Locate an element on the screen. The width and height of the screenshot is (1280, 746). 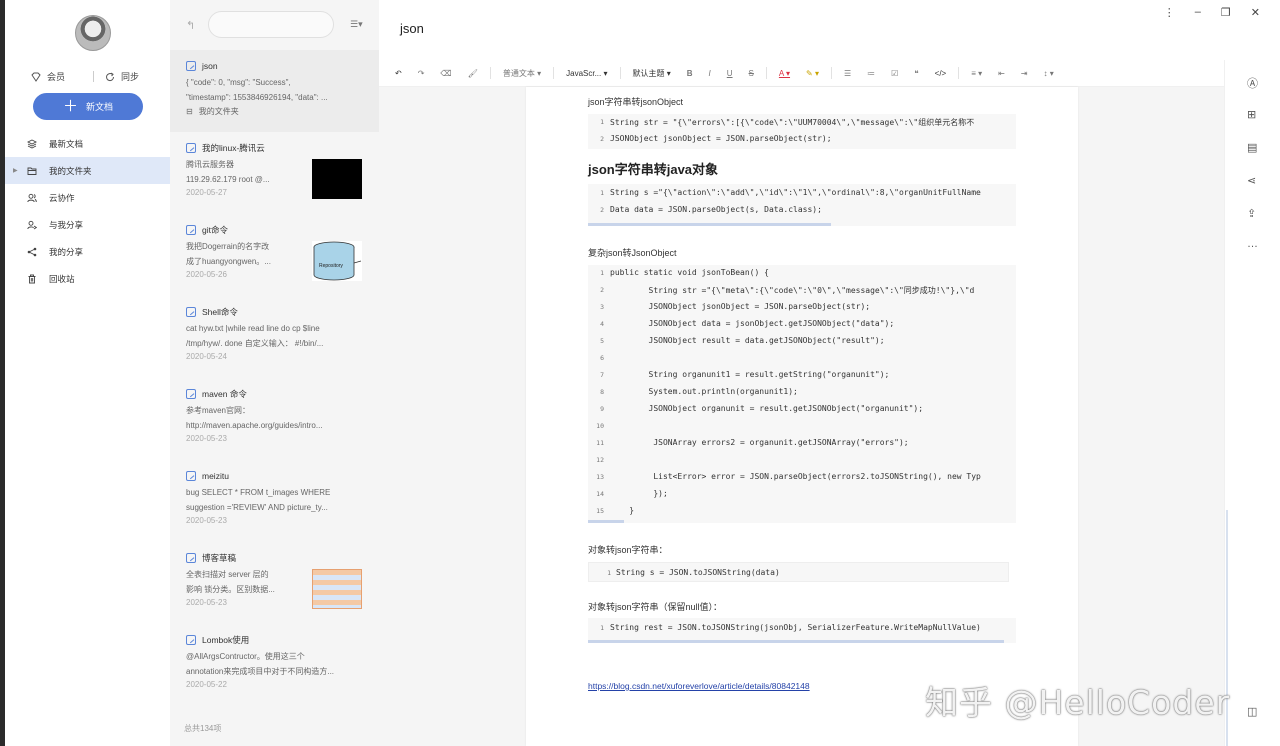
doc-date: 2020-05-24 is located at coordinates (206, 356).